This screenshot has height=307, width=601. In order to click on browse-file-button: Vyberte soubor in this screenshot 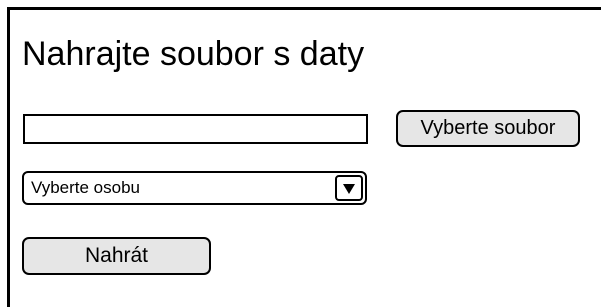, I will do `click(488, 128)`.